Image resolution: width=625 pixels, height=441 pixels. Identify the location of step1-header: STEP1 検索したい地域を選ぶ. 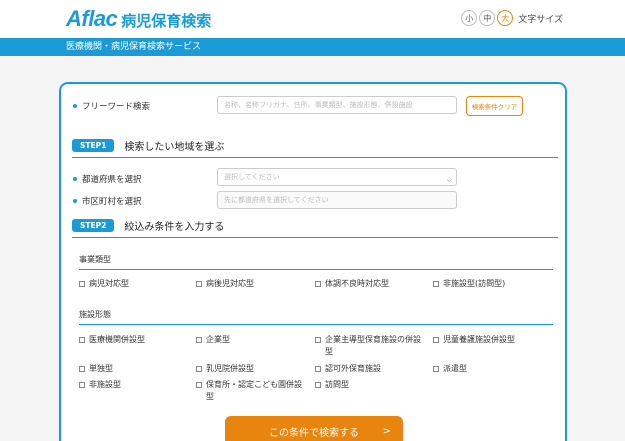
(315, 146).